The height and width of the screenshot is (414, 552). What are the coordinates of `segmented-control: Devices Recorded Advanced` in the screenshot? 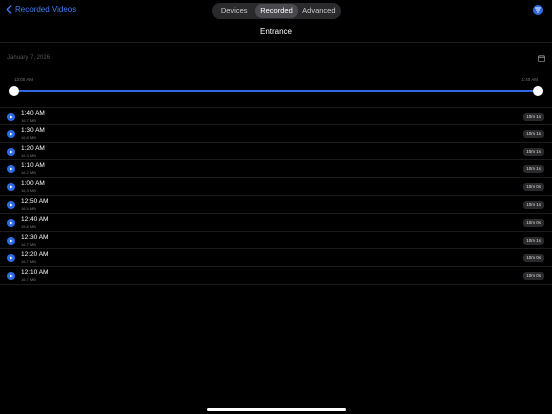 It's located at (276, 11).